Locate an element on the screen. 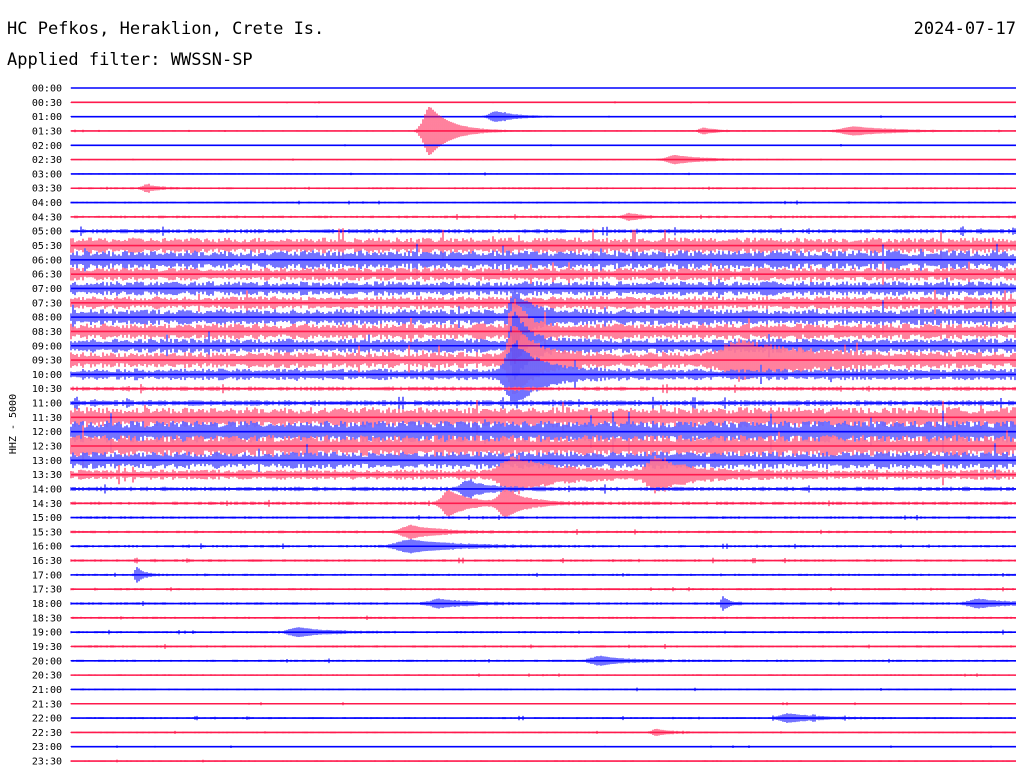 Image resolution: width=1024 pixels, height=780 pixels. row-time-label: 11:30 is located at coordinates (47, 418).